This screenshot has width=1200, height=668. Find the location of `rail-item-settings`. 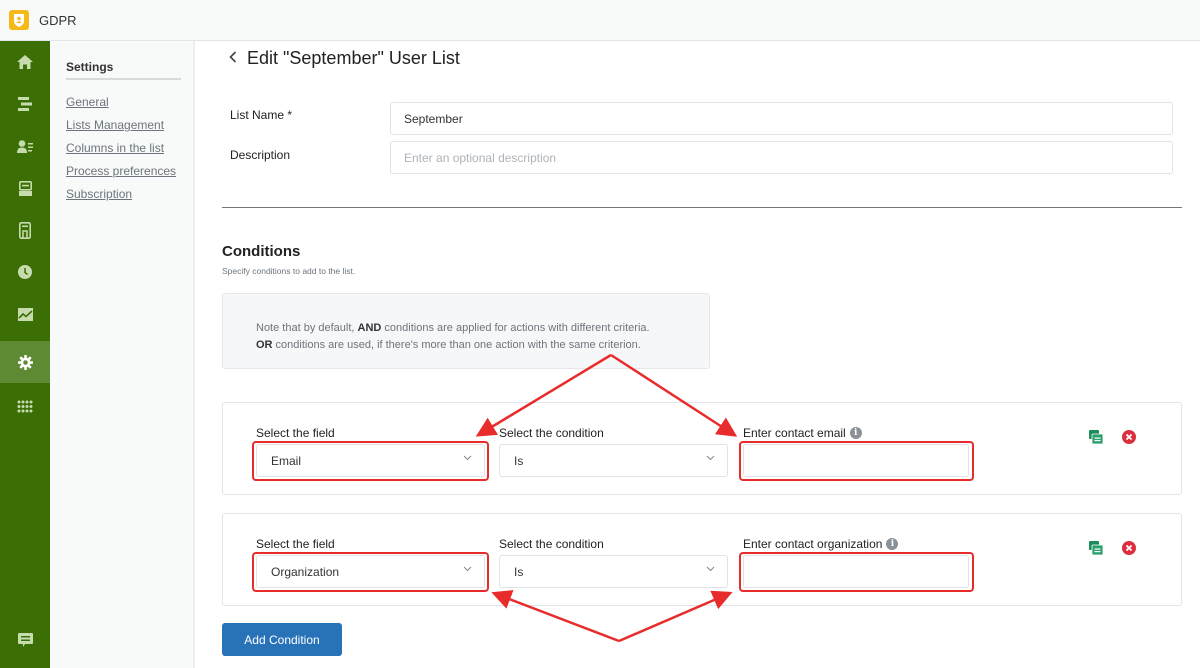

rail-item-settings is located at coordinates (25, 362).